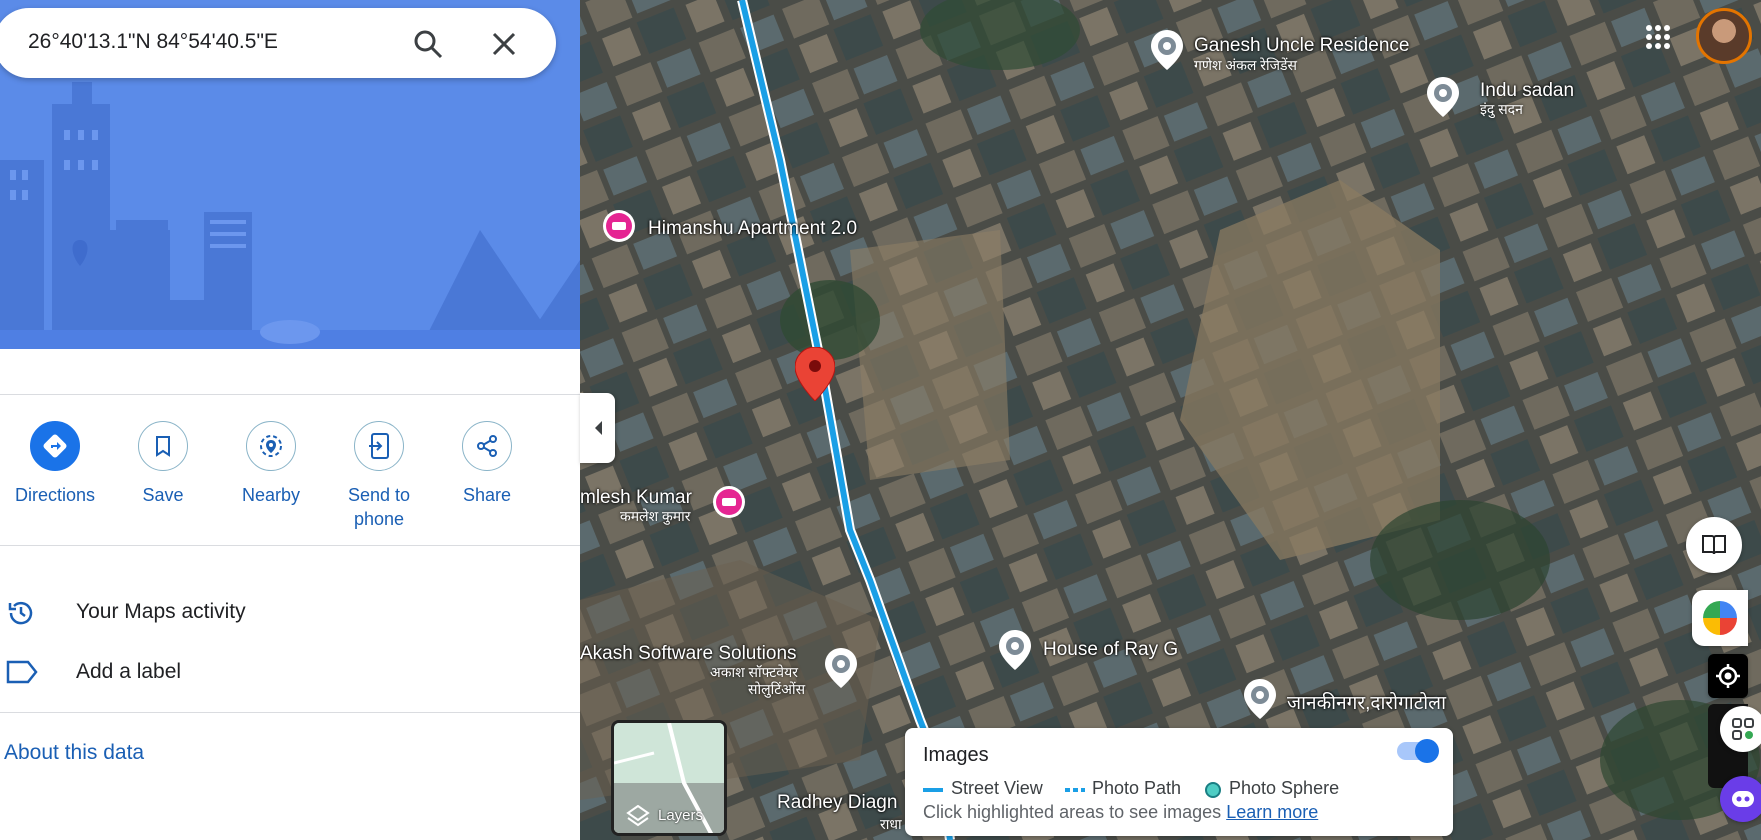 This screenshot has height=840, width=1761. Describe the element at coordinates (1724, 36) in the screenshot. I see `avatar` at that location.